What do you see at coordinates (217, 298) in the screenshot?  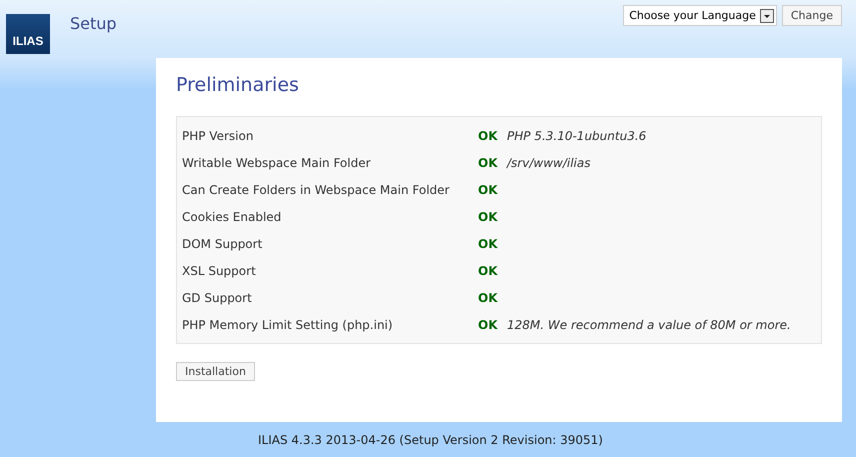 I see `check-label: GD Support` at bounding box center [217, 298].